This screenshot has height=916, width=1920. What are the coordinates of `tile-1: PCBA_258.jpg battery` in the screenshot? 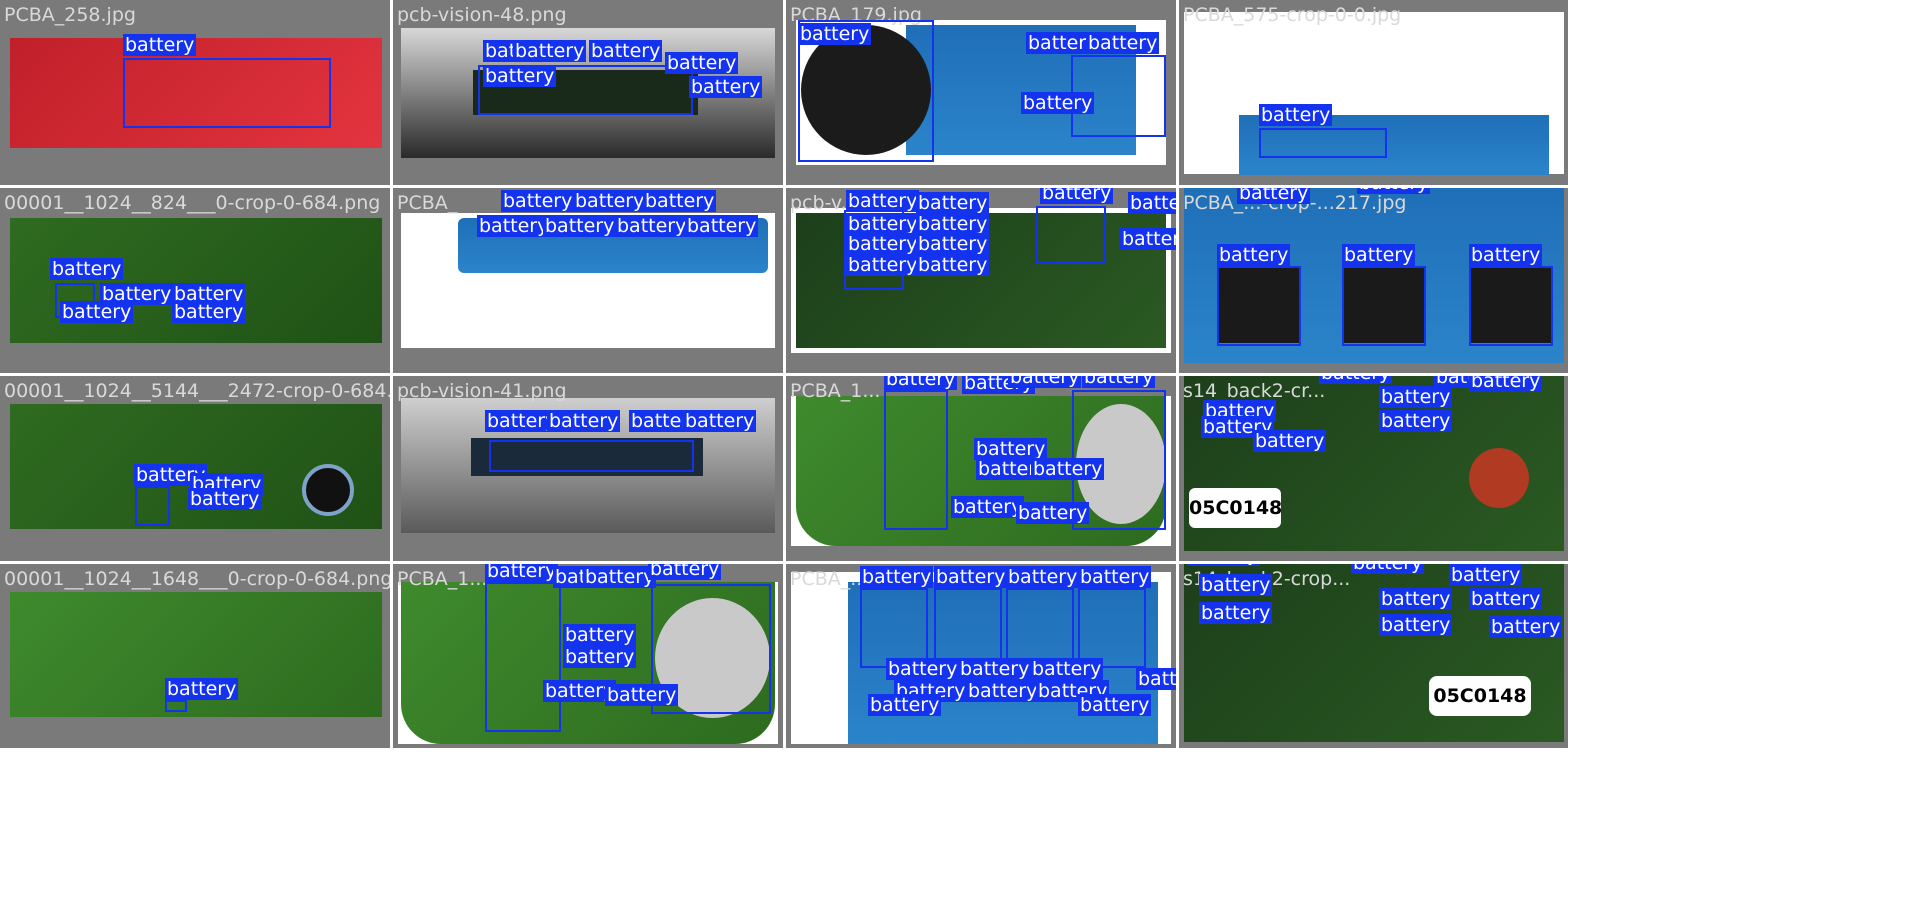 It's located at (195, 92).